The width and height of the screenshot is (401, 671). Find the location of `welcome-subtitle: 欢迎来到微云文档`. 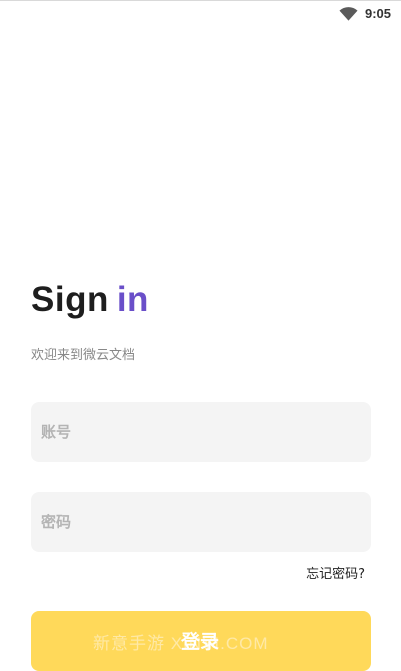

welcome-subtitle: 欢迎来到微云文档 is located at coordinates (83, 355).